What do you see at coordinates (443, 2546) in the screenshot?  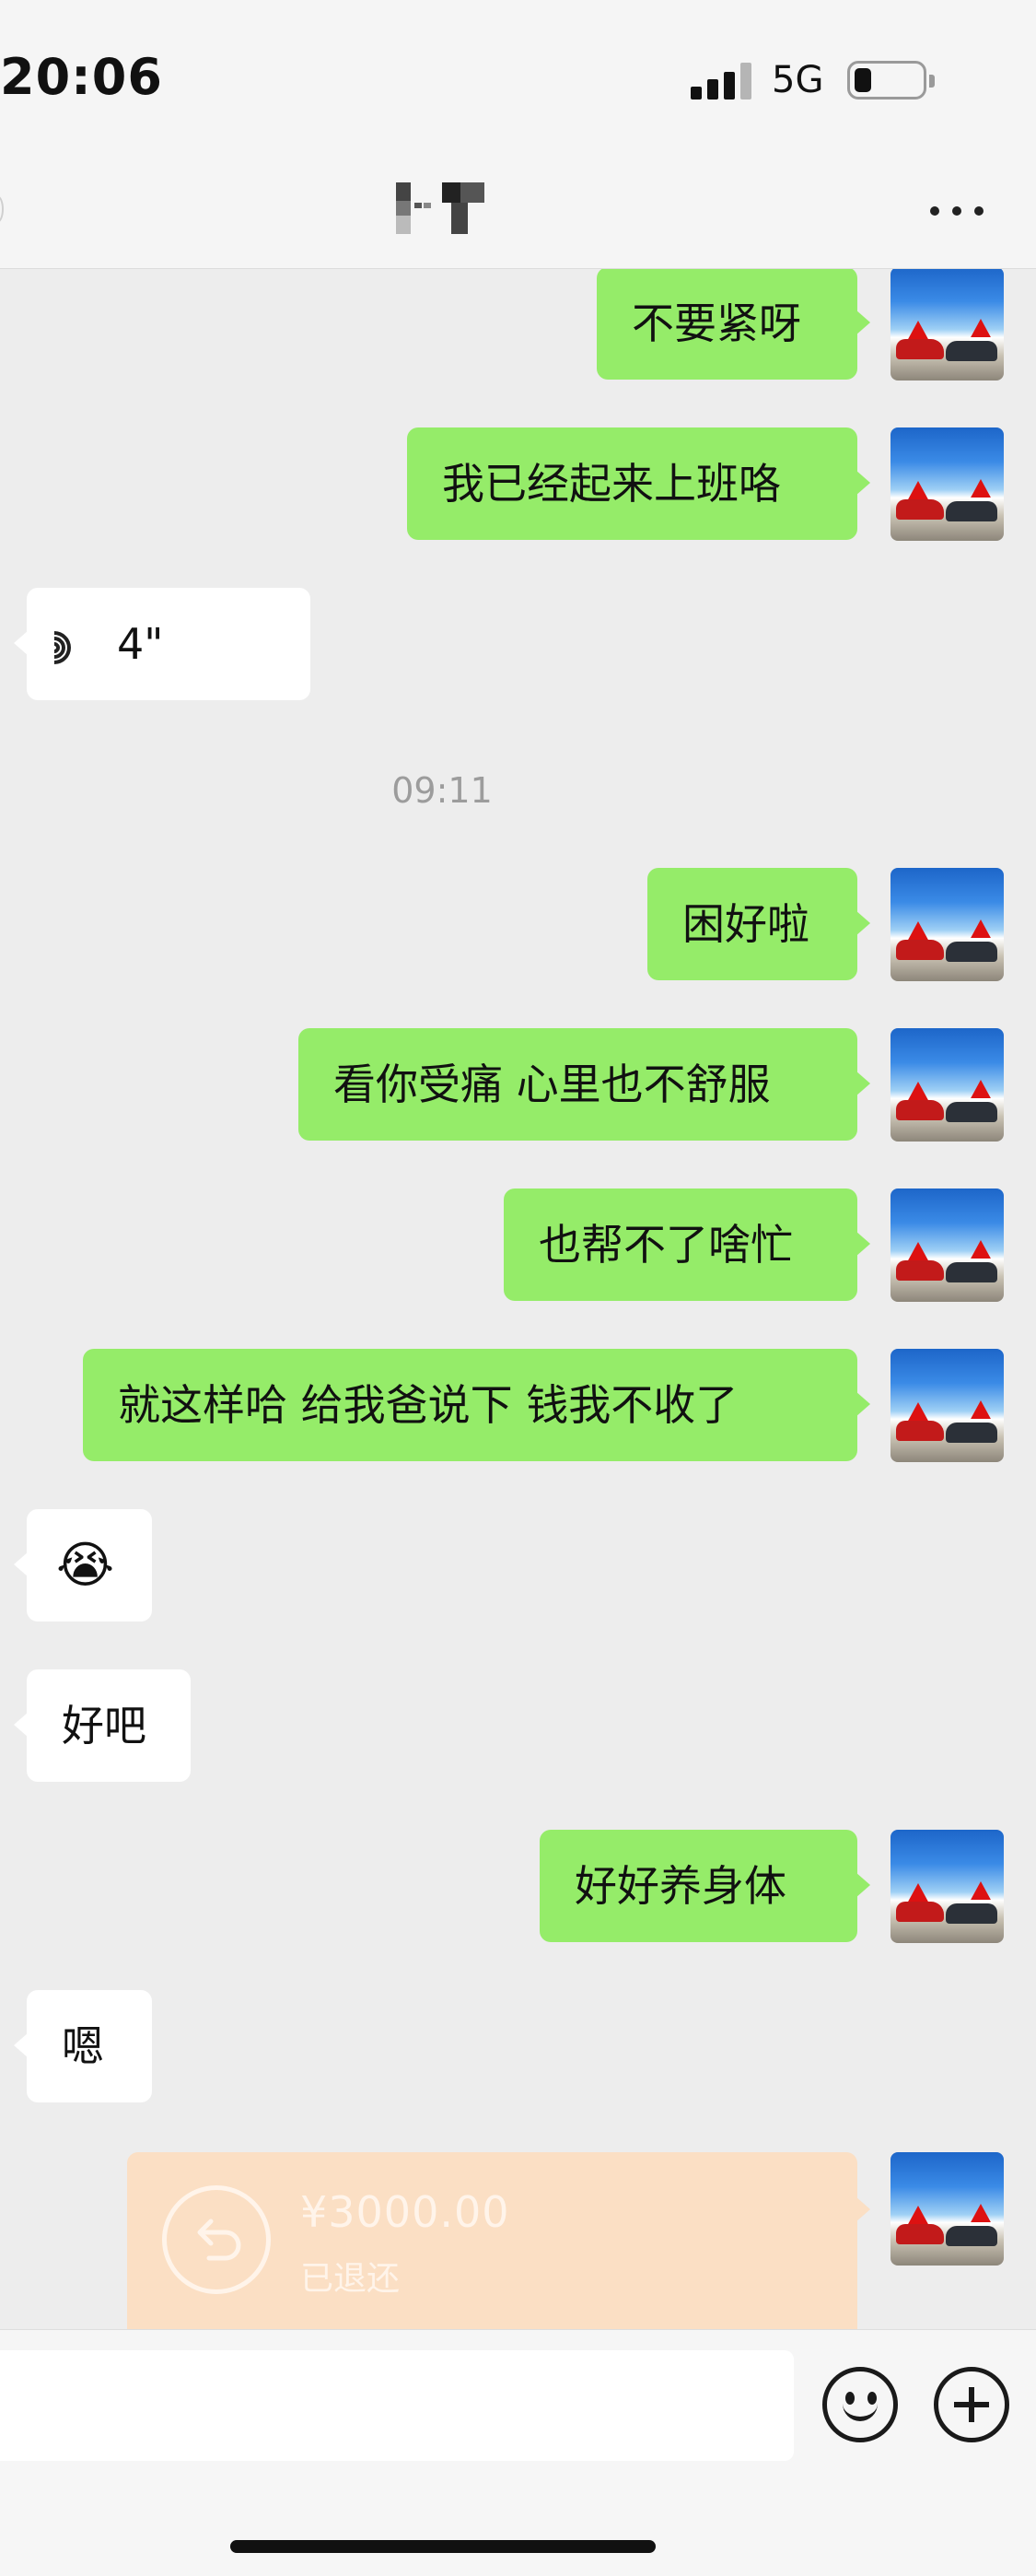 I see `home-indicator` at bounding box center [443, 2546].